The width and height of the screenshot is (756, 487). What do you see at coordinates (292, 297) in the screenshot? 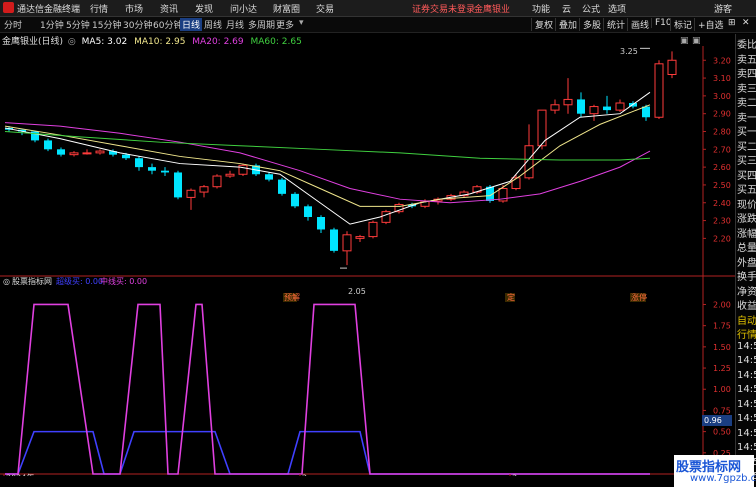
I see `event-tag-unlock: 预解` at bounding box center [292, 297].